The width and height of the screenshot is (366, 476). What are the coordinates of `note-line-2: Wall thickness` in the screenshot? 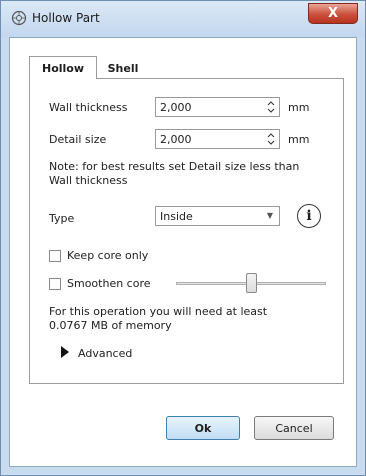 It's located at (88, 180).